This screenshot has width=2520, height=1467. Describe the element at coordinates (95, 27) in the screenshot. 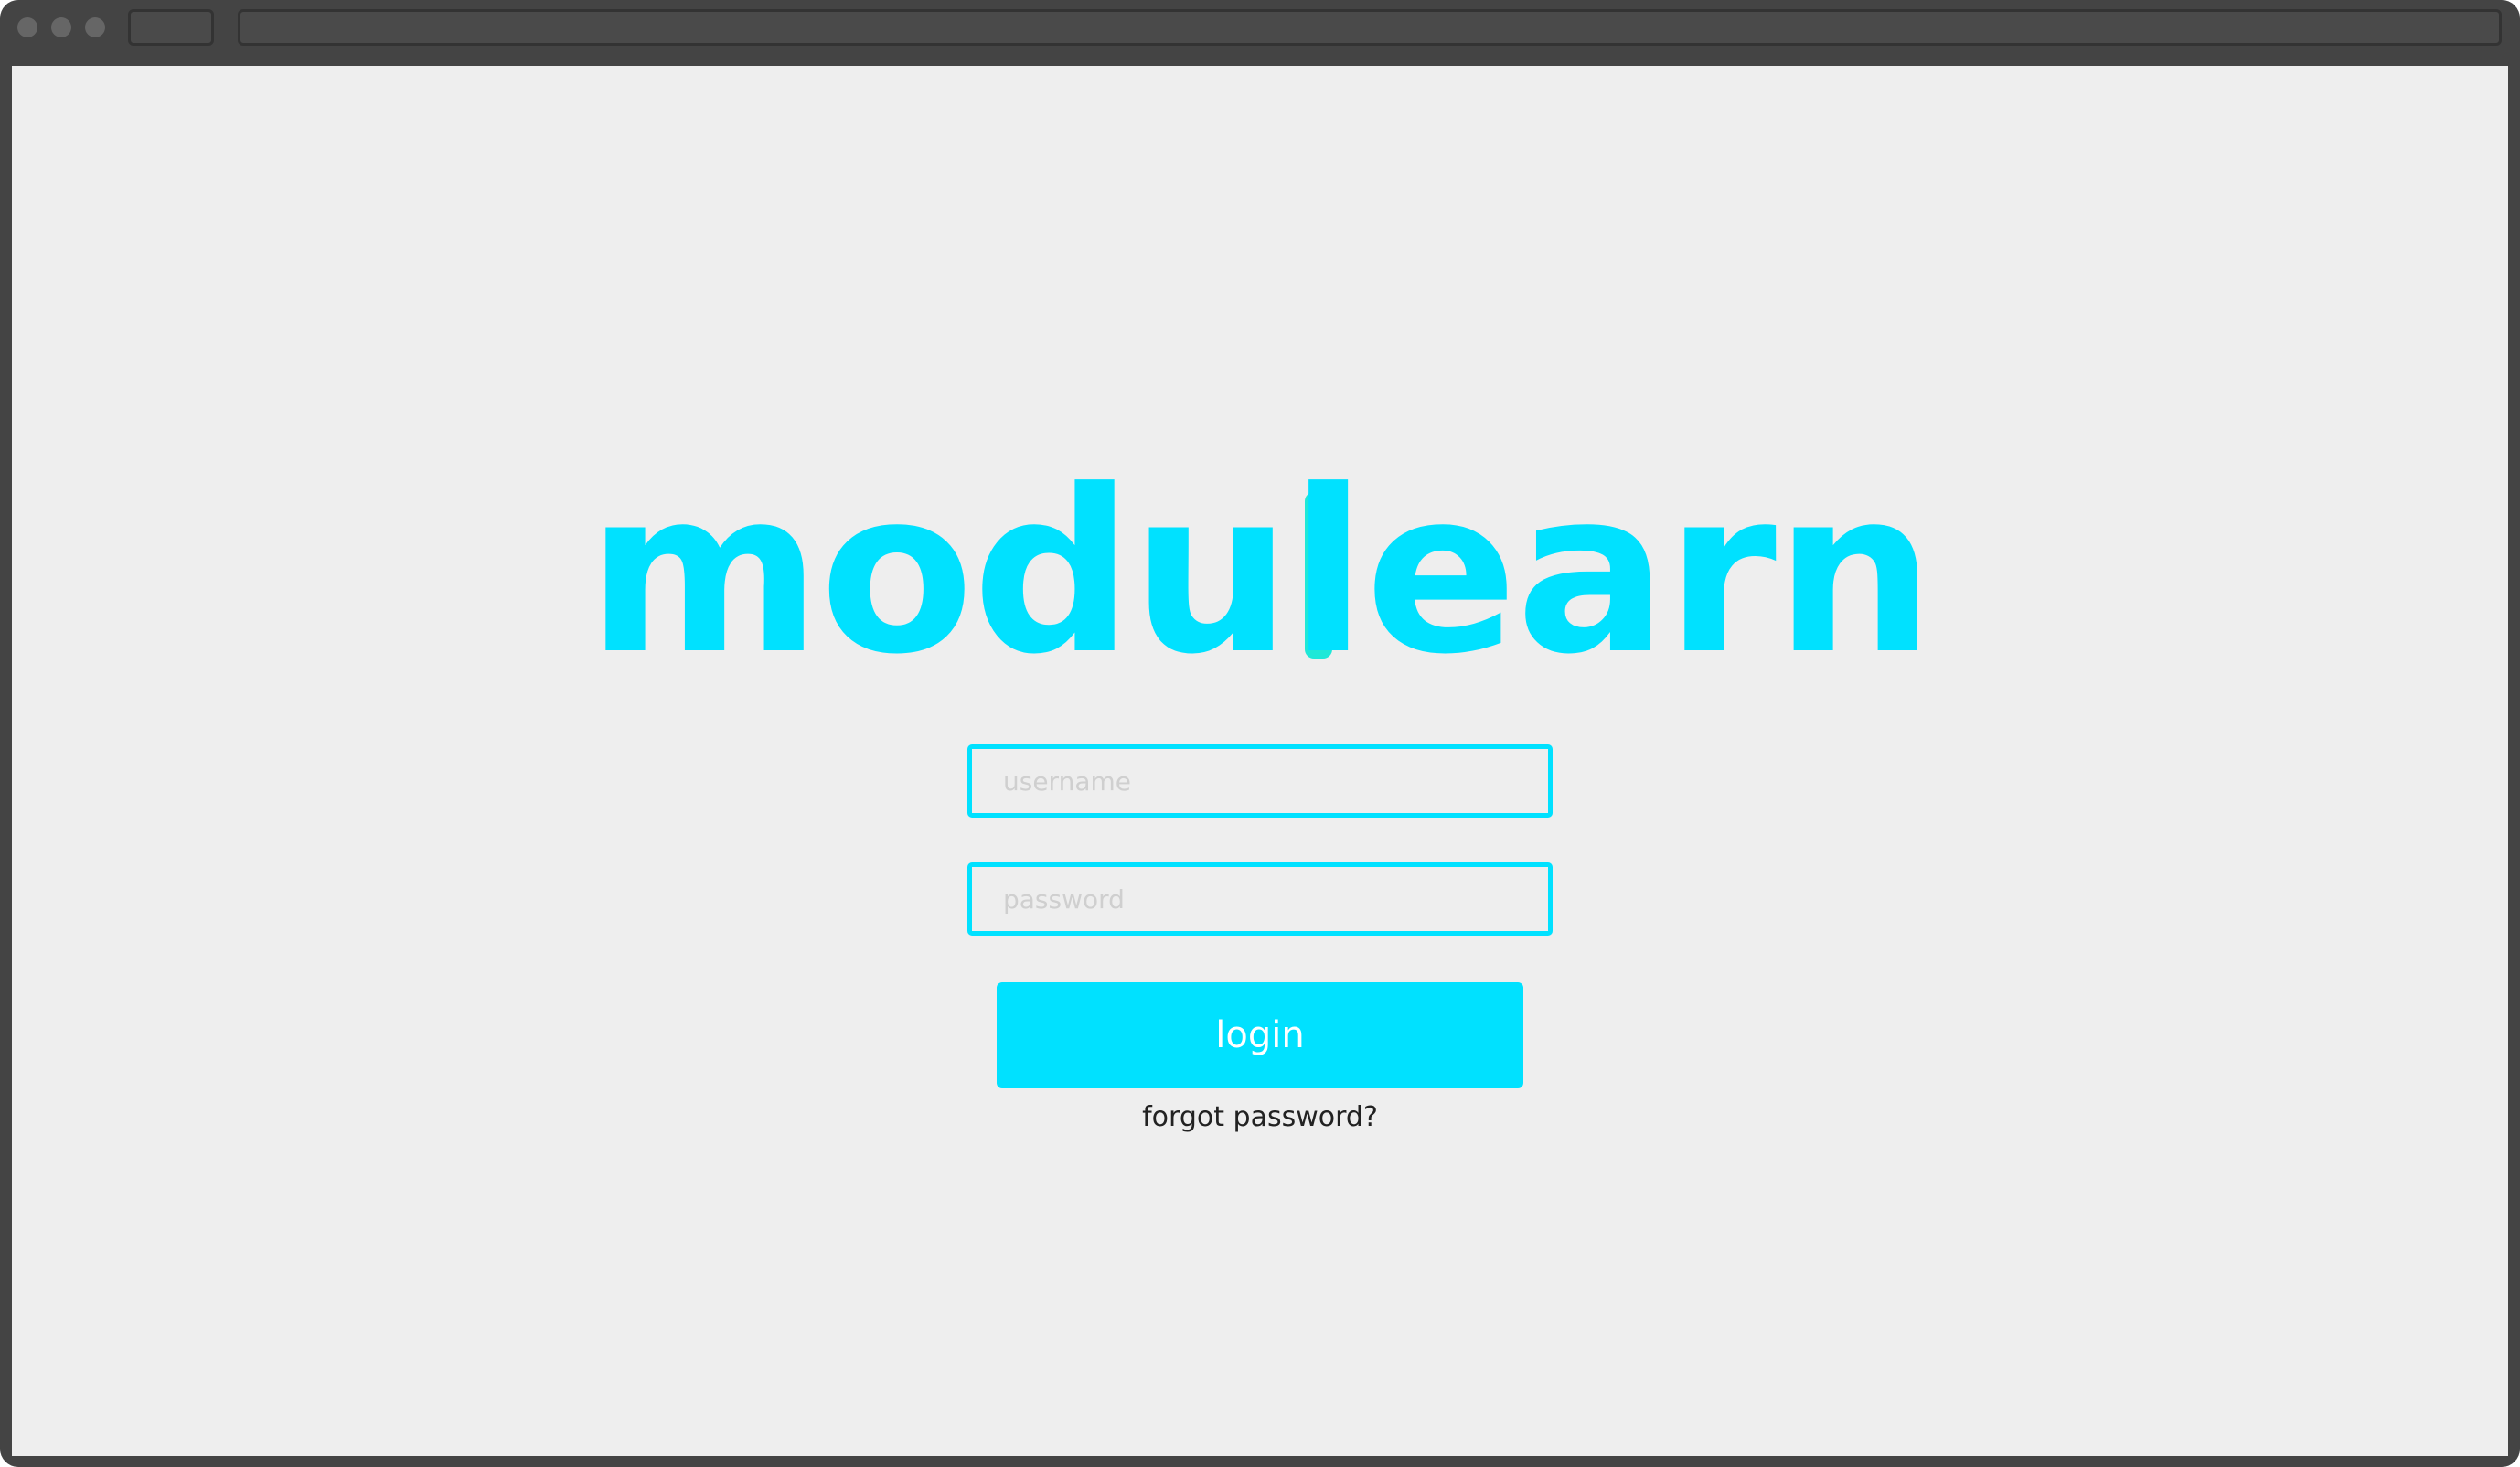

I see `maximize-window-dot` at that location.